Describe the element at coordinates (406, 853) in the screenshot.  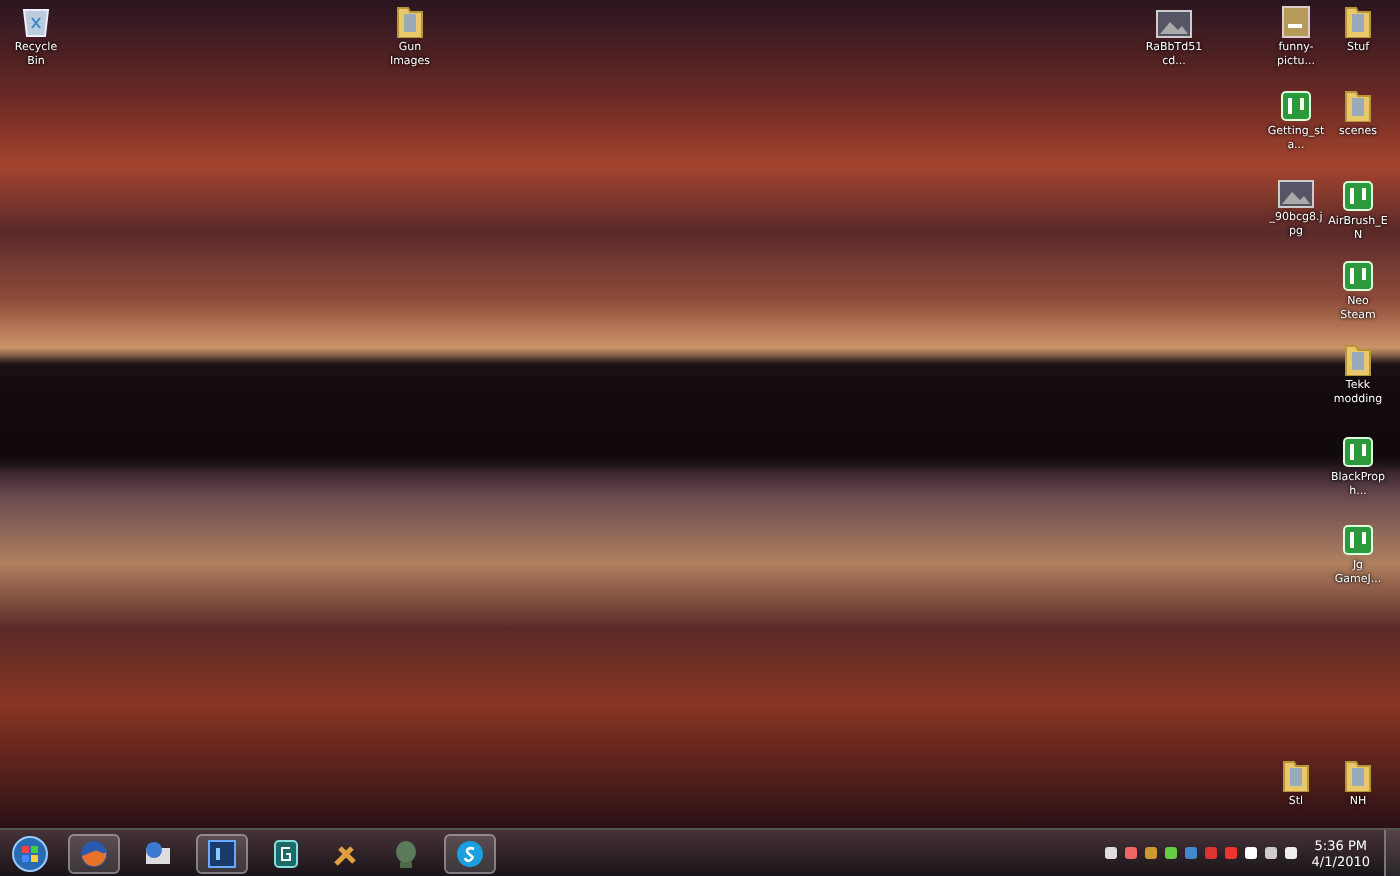
I see `alien-head-icon` at that location.